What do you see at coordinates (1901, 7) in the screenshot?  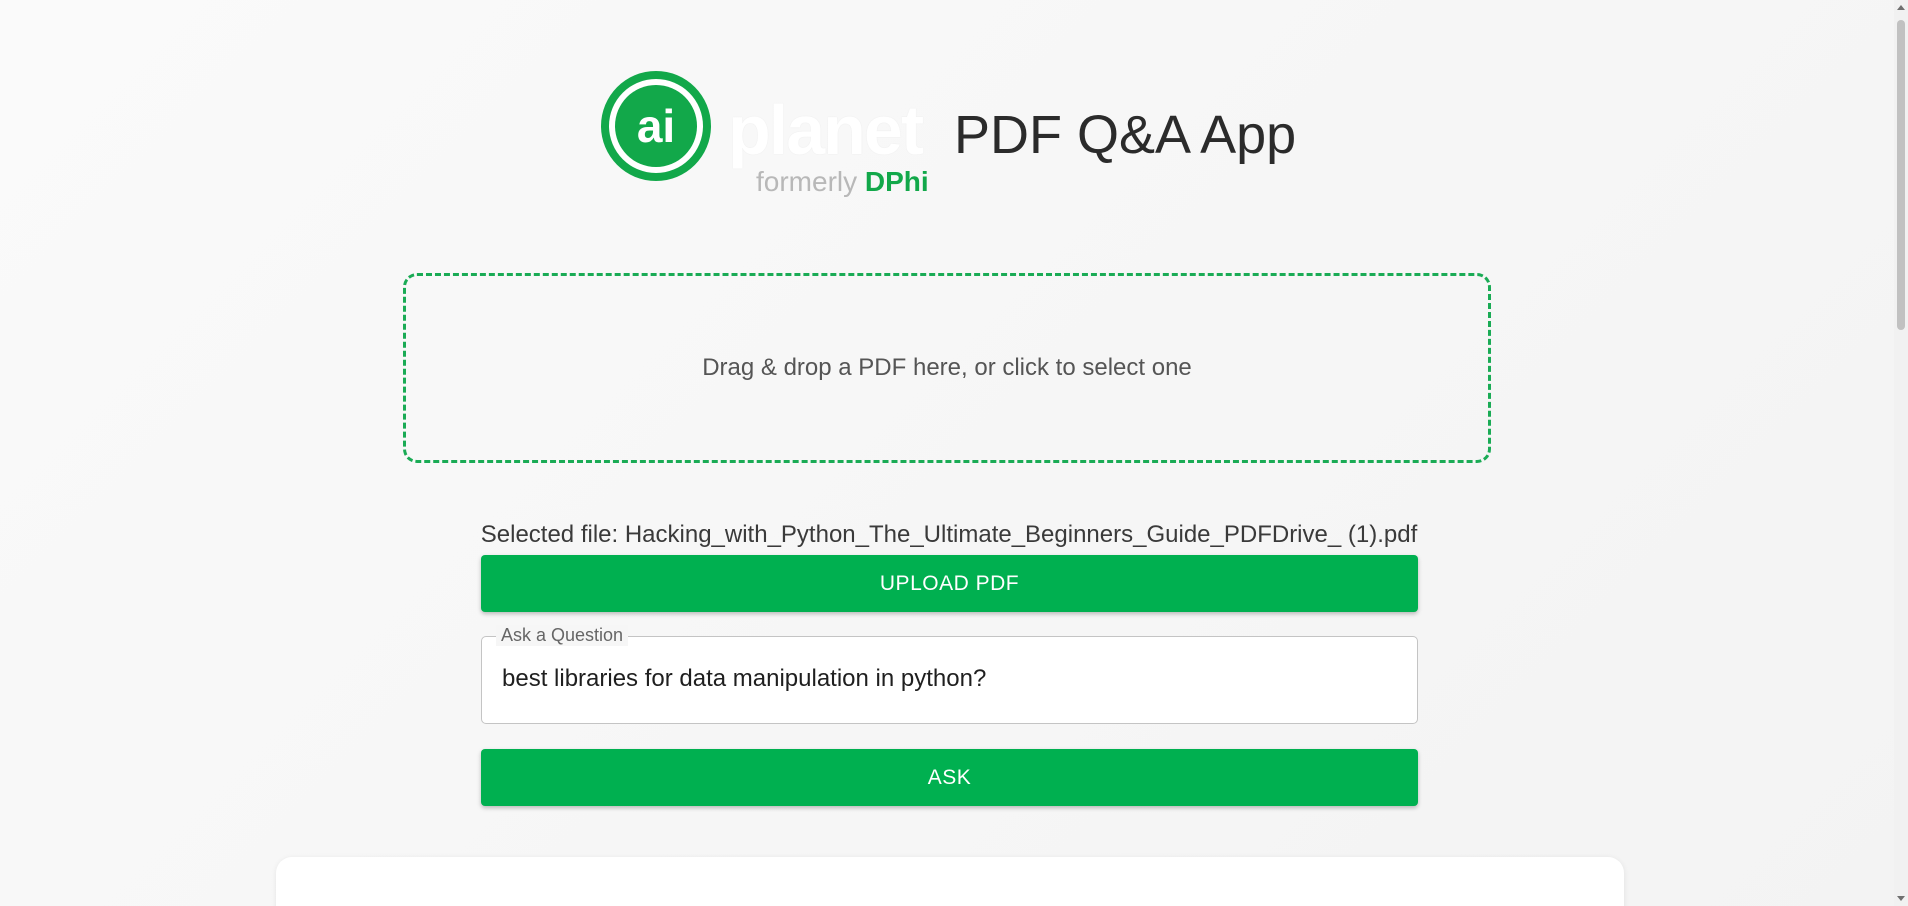 I see `scroll-up-icon` at bounding box center [1901, 7].